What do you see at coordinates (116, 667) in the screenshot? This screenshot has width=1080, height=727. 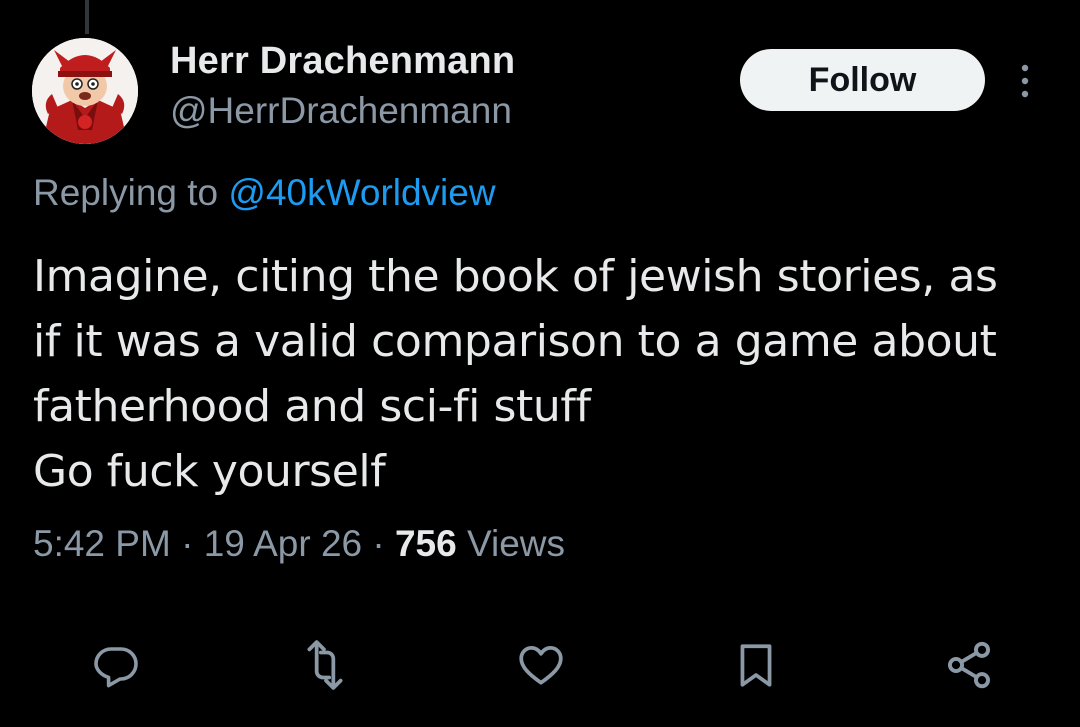 I see `reply-icon` at bounding box center [116, 667].